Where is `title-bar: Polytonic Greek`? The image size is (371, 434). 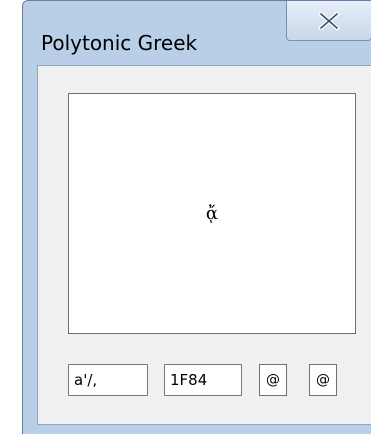
title-bar: Polytonic Greek is located at coordinates (197, 34).